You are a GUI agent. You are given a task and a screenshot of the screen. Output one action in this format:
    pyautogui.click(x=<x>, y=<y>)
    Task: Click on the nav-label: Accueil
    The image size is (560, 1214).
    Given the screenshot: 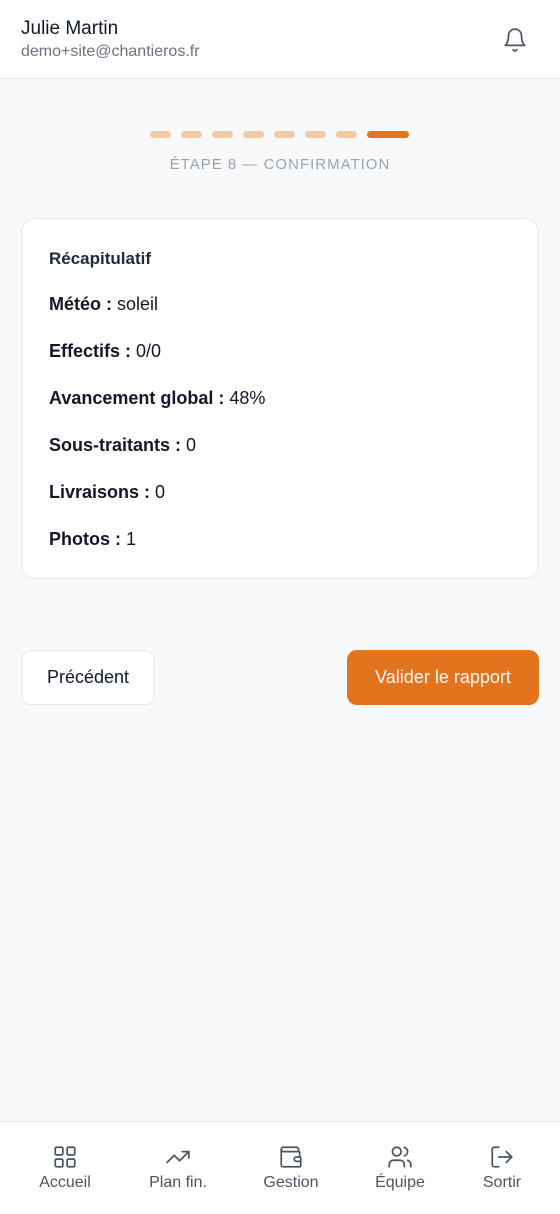 What is the action you would take?
    pyautogui.click(x=65, y=1182)
    